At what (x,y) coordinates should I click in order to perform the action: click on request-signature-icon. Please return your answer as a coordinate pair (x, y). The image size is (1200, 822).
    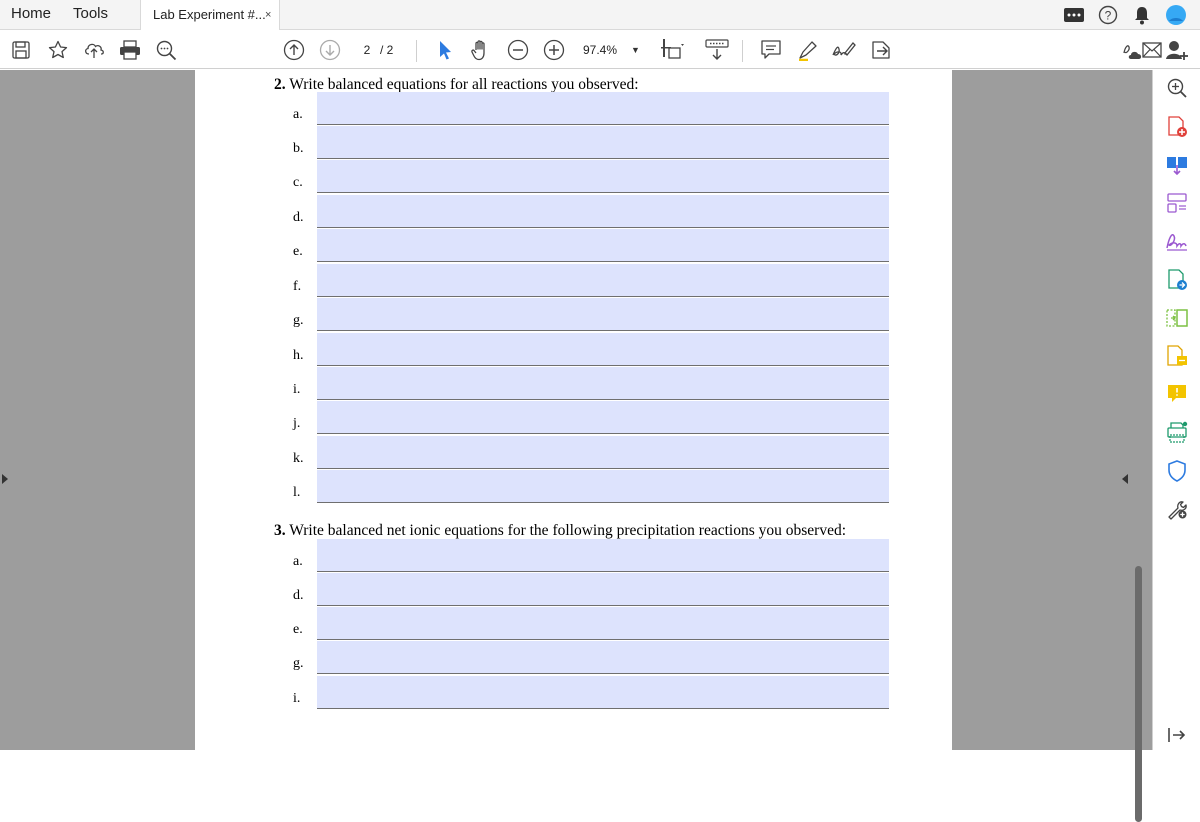
    Looking at the image, I should click on (1177, 356).